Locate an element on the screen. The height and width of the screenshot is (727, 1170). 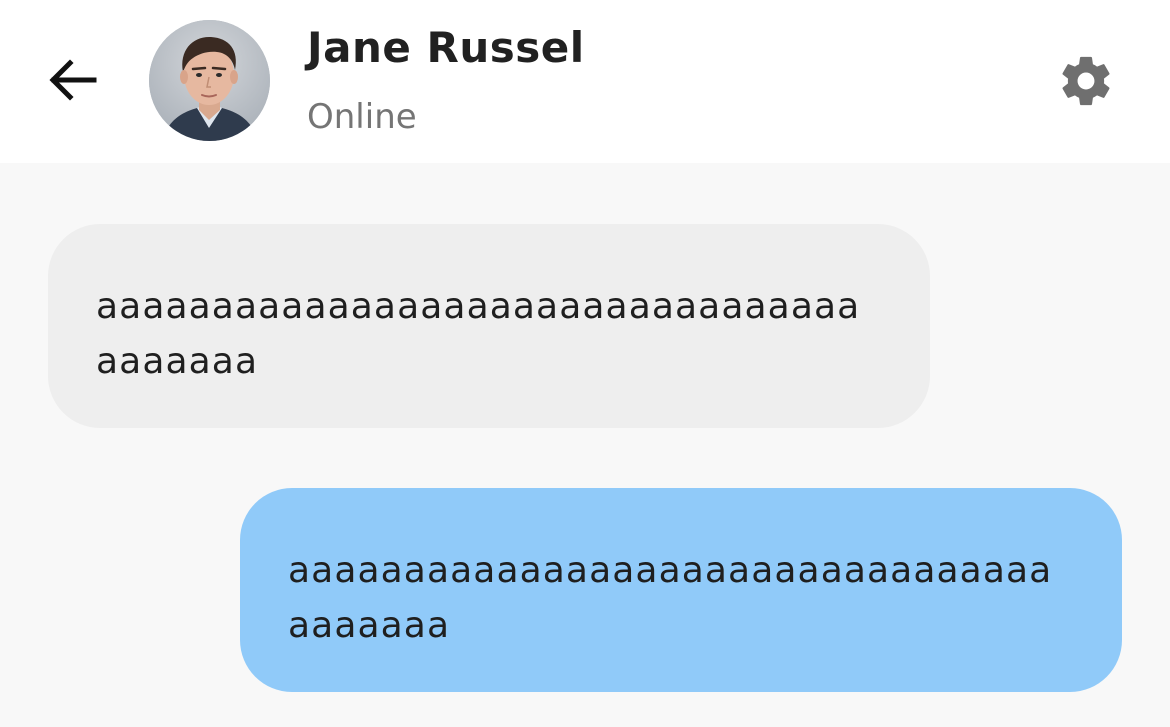
settings-button is located at coordinates (1086, 81).